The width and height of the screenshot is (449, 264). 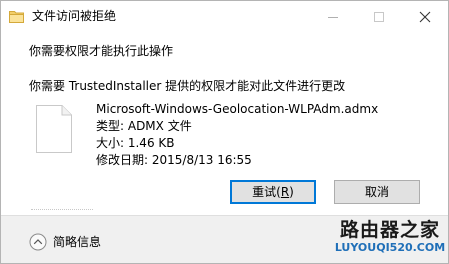 I want to click on dialog-message: 你需要 TrustedInstaller 提供的权限才能对此文件进行更改, so click(x=187, y=86).